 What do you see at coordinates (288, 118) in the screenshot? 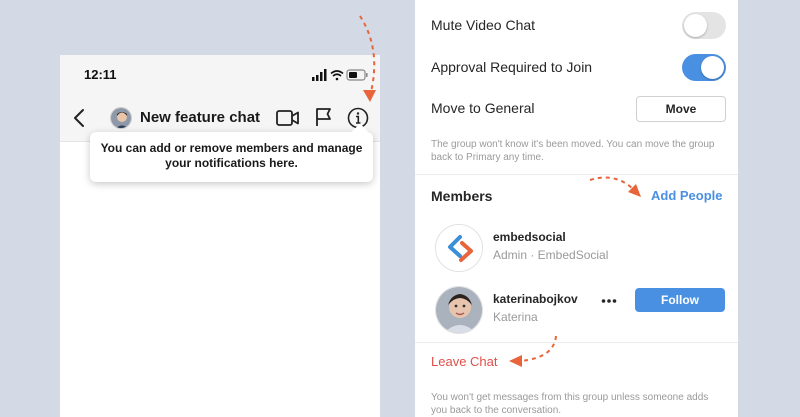
I see `video-camera-icon` at bounding box center [288, 118].